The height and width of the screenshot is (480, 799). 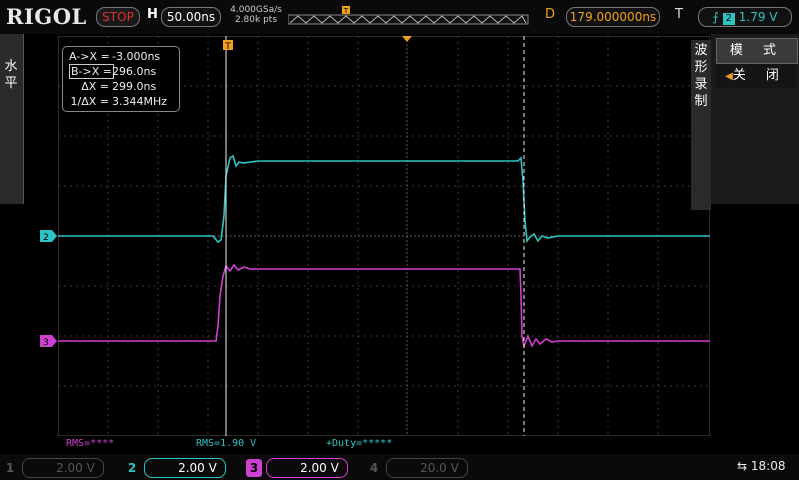 What do you see at coordinates (132, 468) in the screenshot?
I see `channel-2-number: 2` at bounding box center [132, 468].